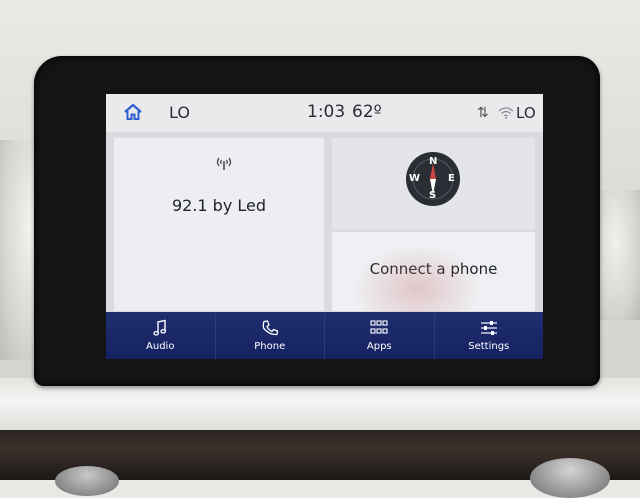  I want to click on climate-right-setting: LO, so click(526, 113).